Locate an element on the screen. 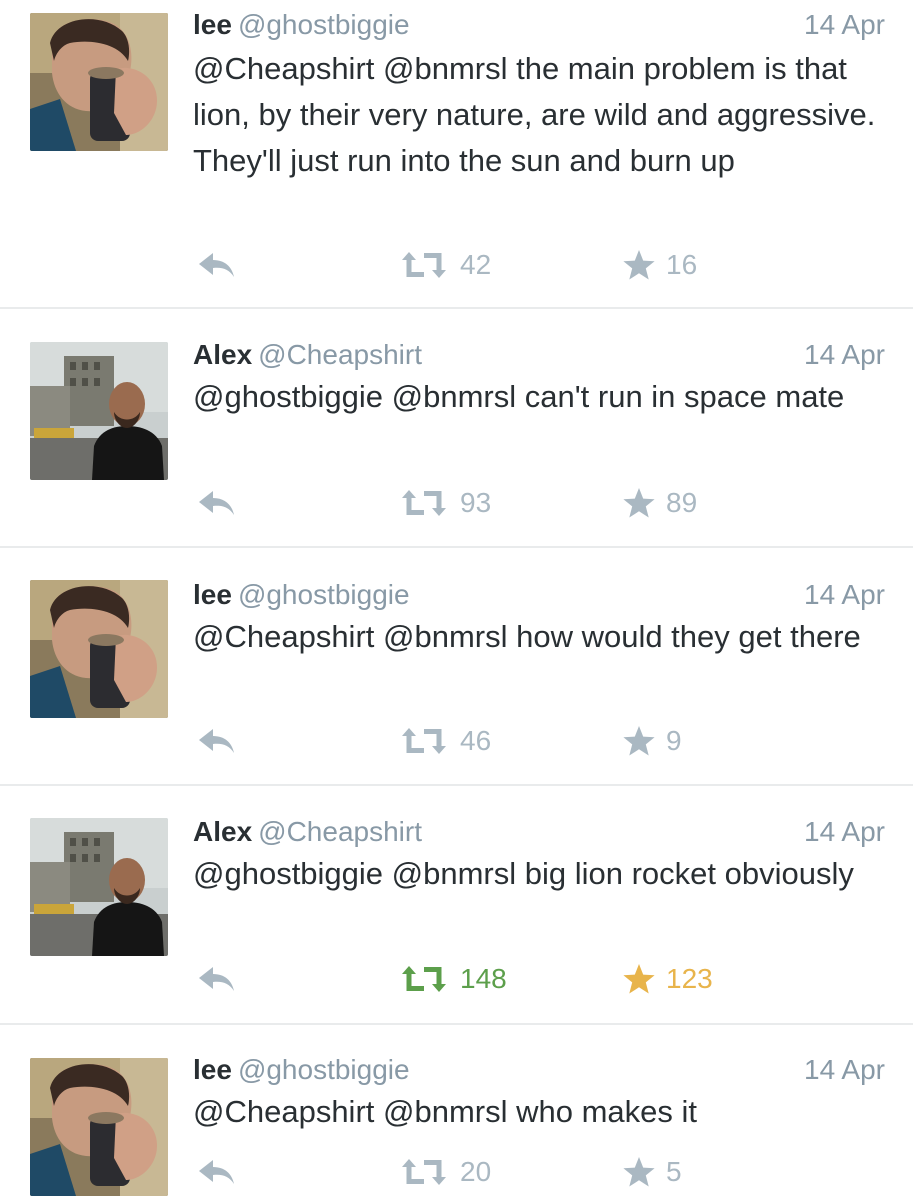 The width and height of the screenshot is (913, 1200). favorite-count: 5 is located at coordinates (674, 1171).